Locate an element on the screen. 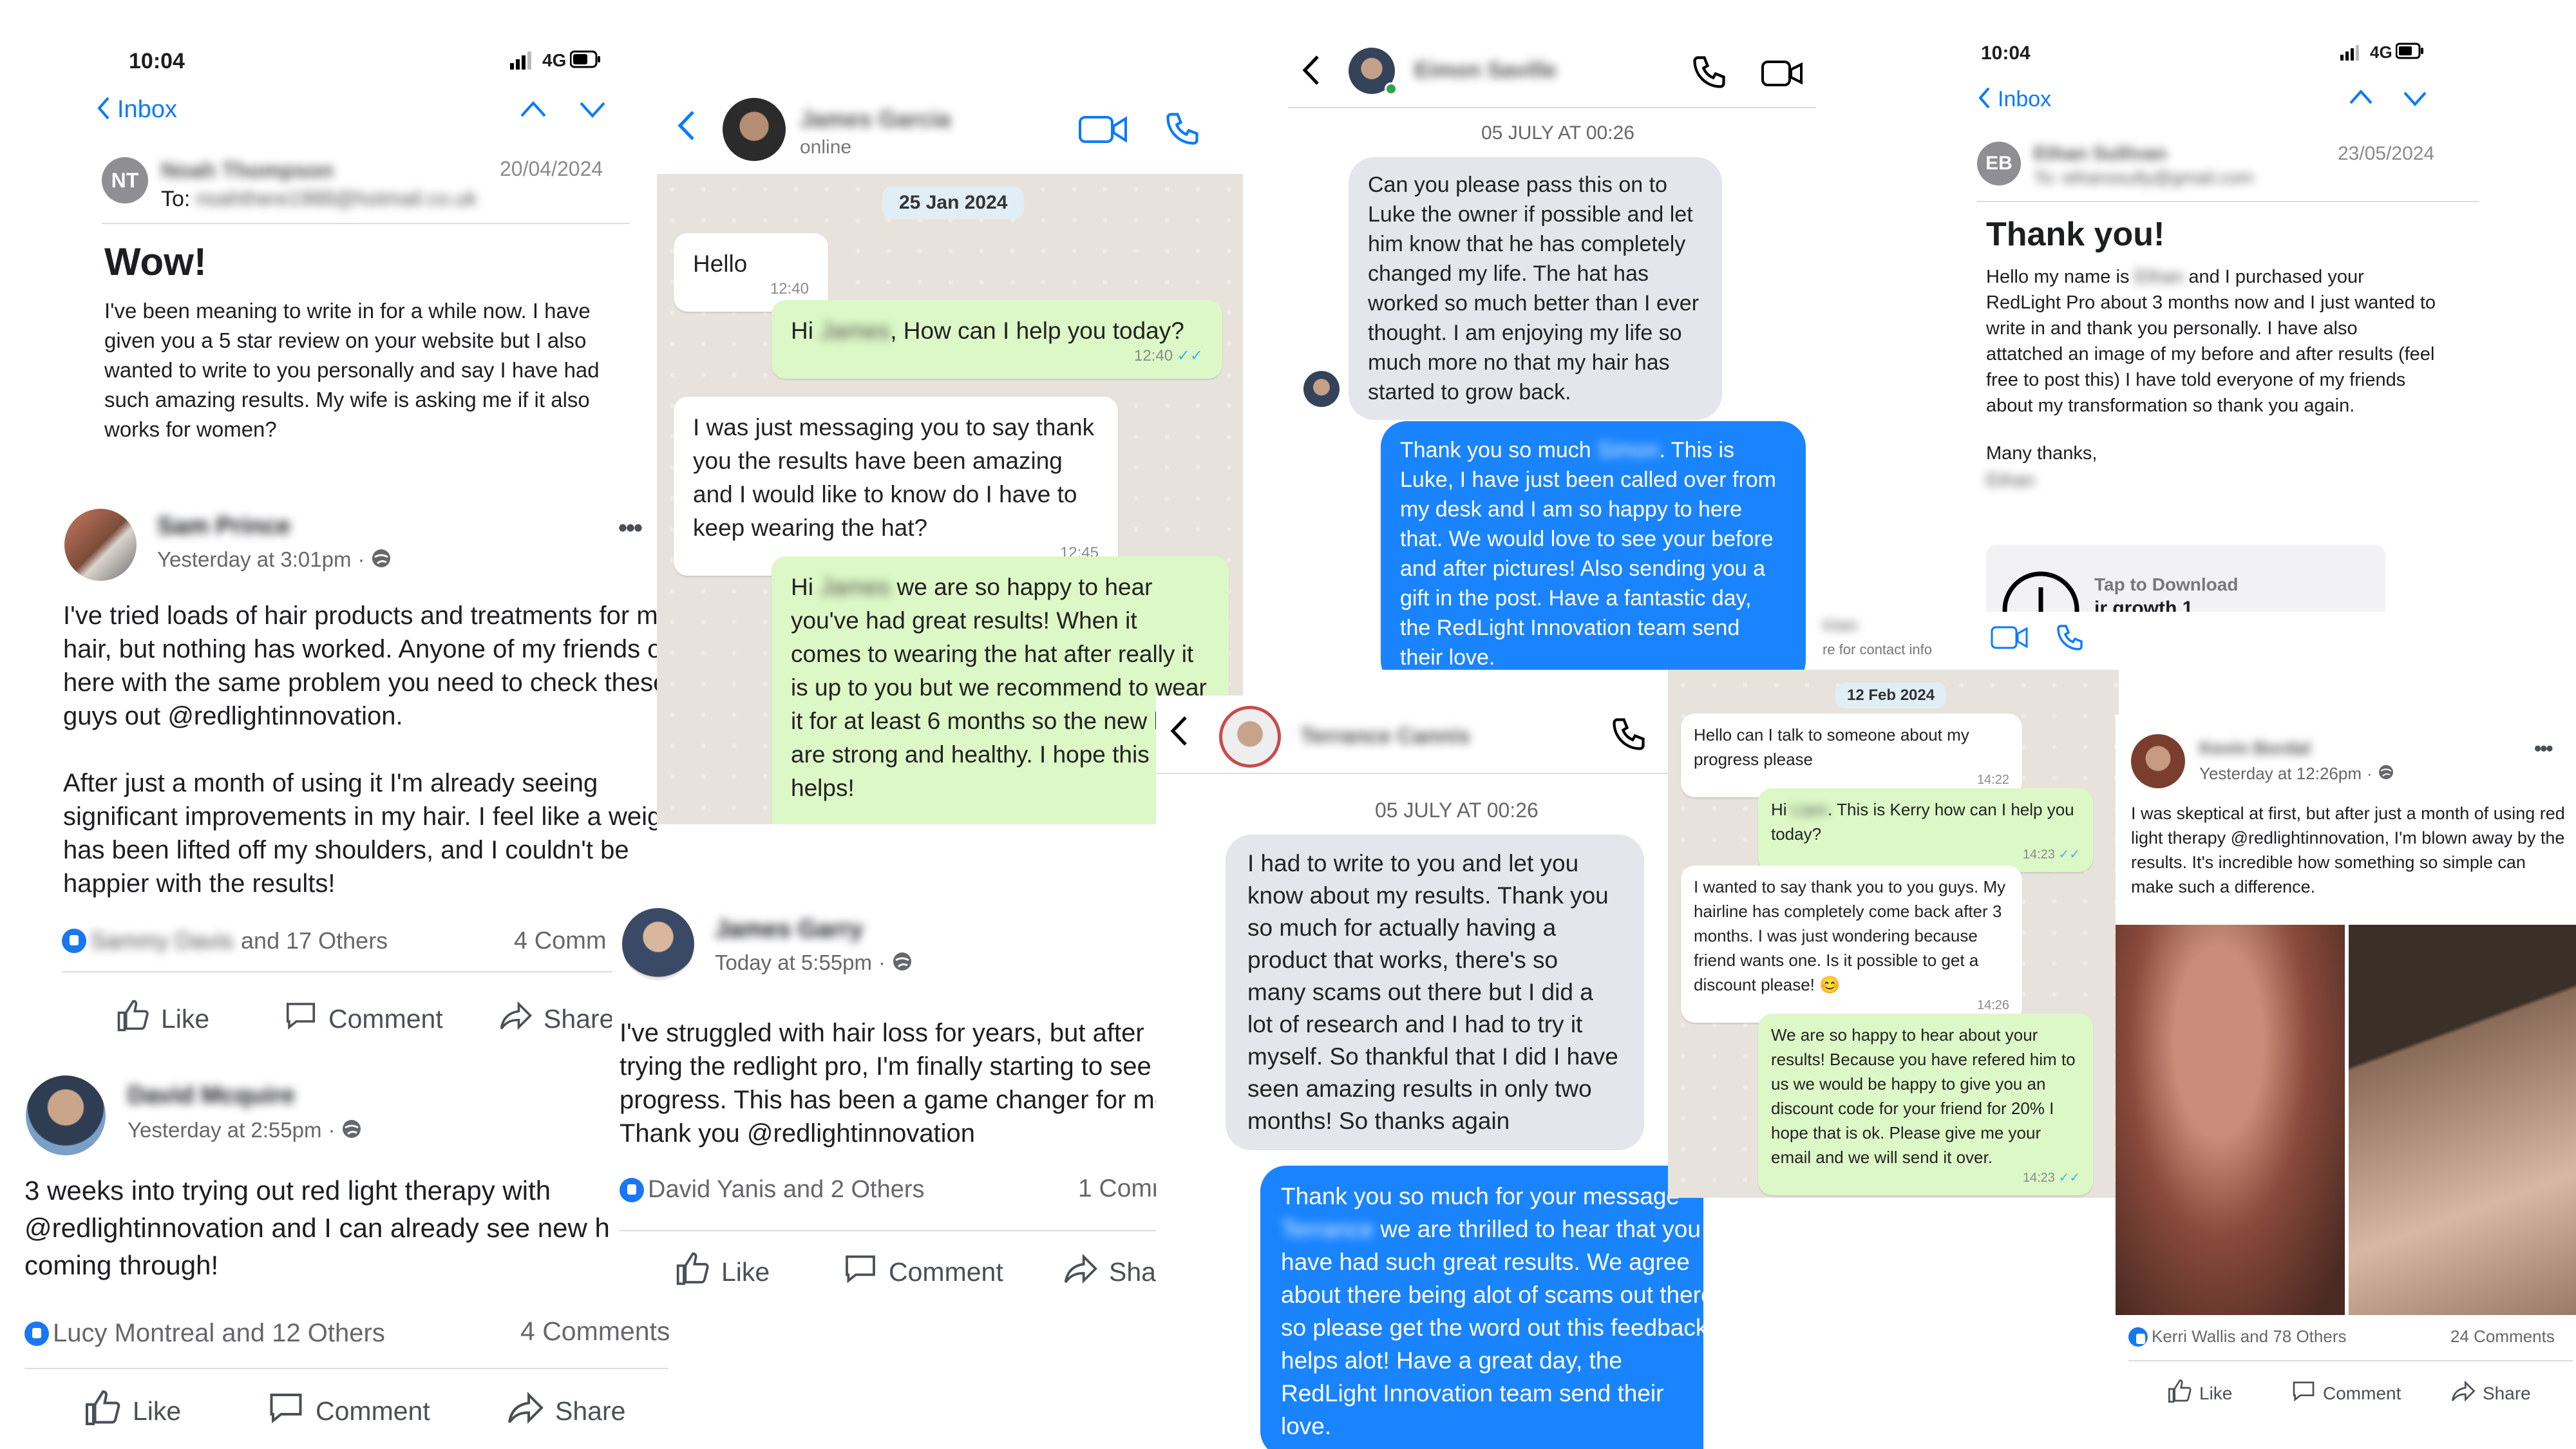  thumbs-up-icon is located at coordinates (103, 1411).